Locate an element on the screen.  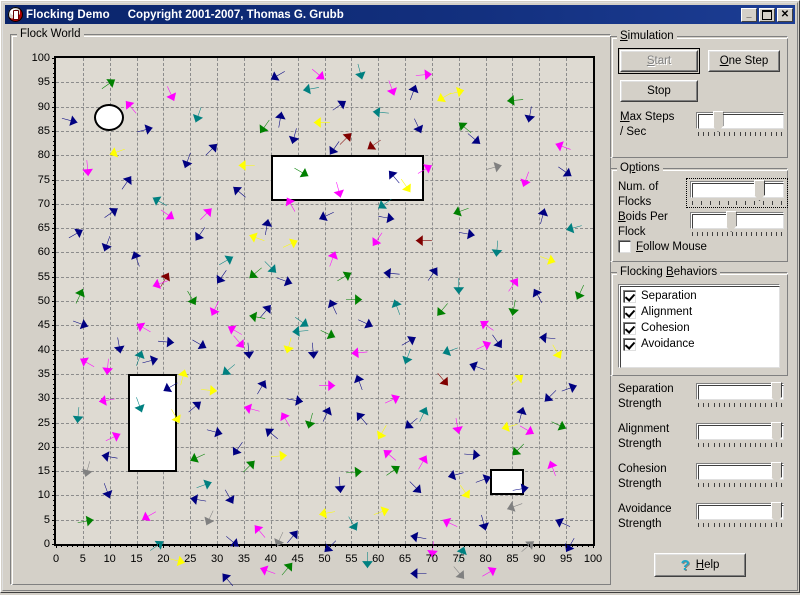
maximize-button is located at coordinates (767, 15).